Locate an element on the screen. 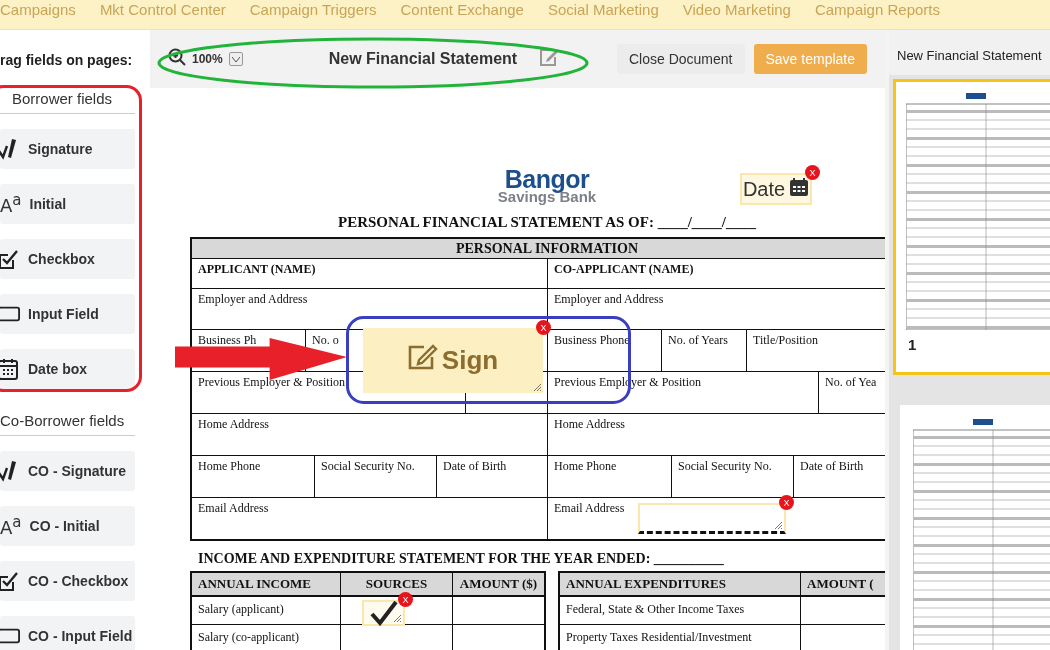  field-item: A$^{a}$ Initial is located at coordinates (67, 204).